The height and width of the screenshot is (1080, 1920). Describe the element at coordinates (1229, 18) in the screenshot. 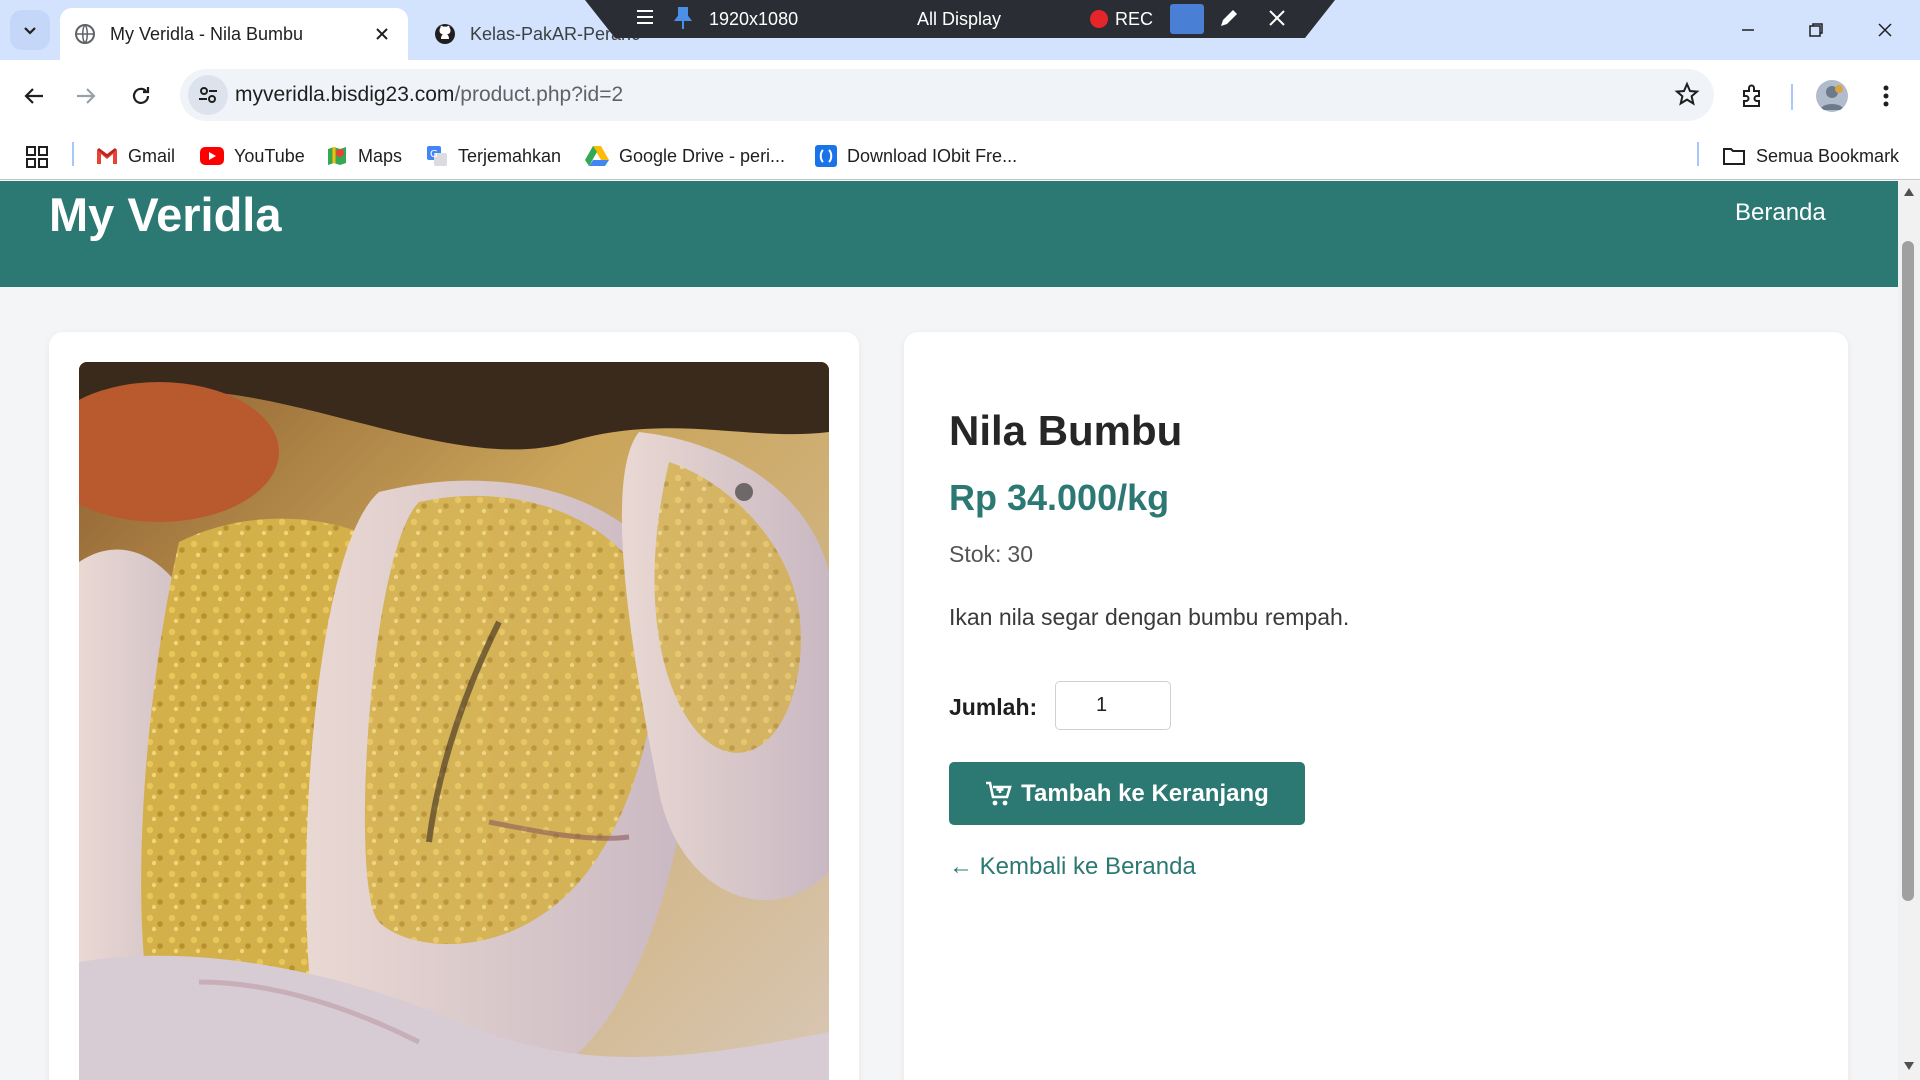

I see `pen-icon` at that location.